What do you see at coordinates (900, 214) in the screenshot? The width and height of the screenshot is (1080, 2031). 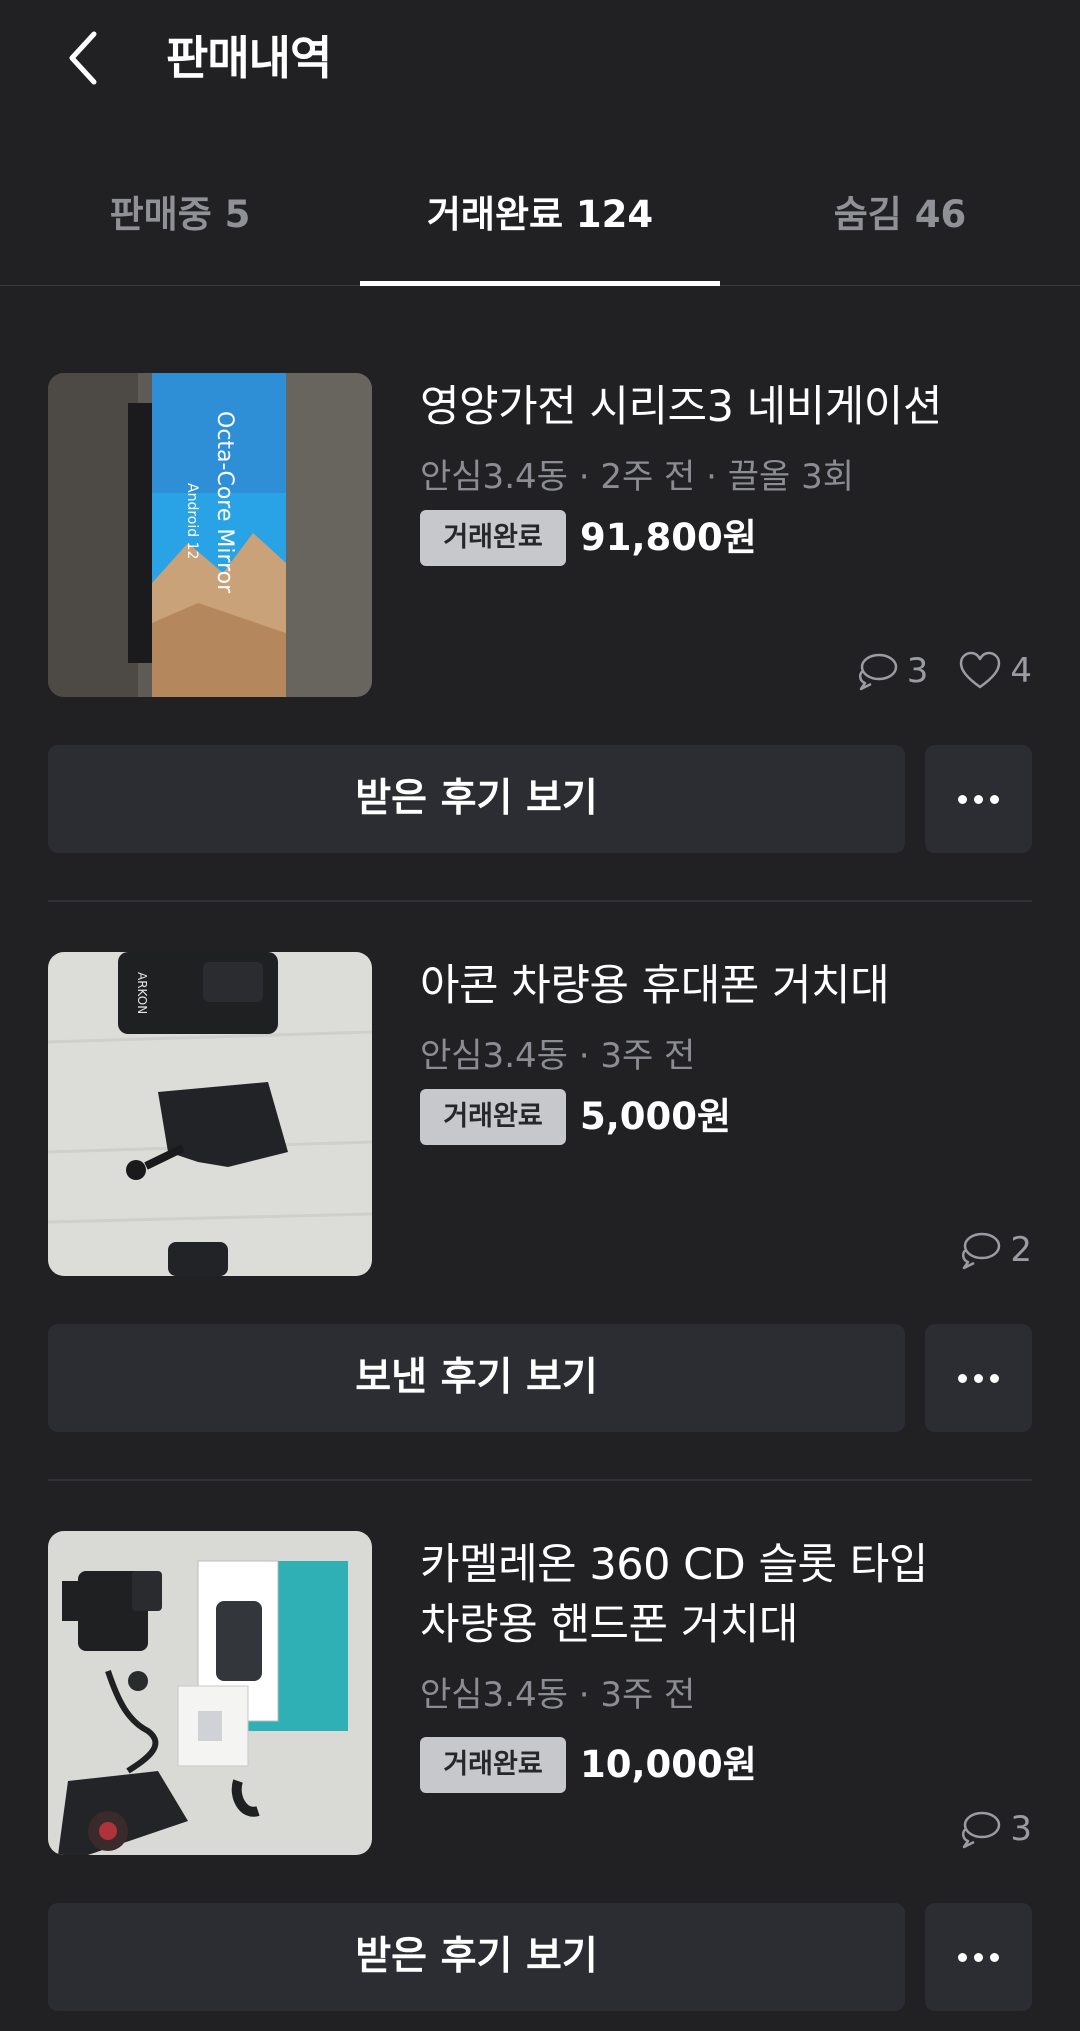 I see `tab-label: 숨김 46` at bounding box center [900, 214].